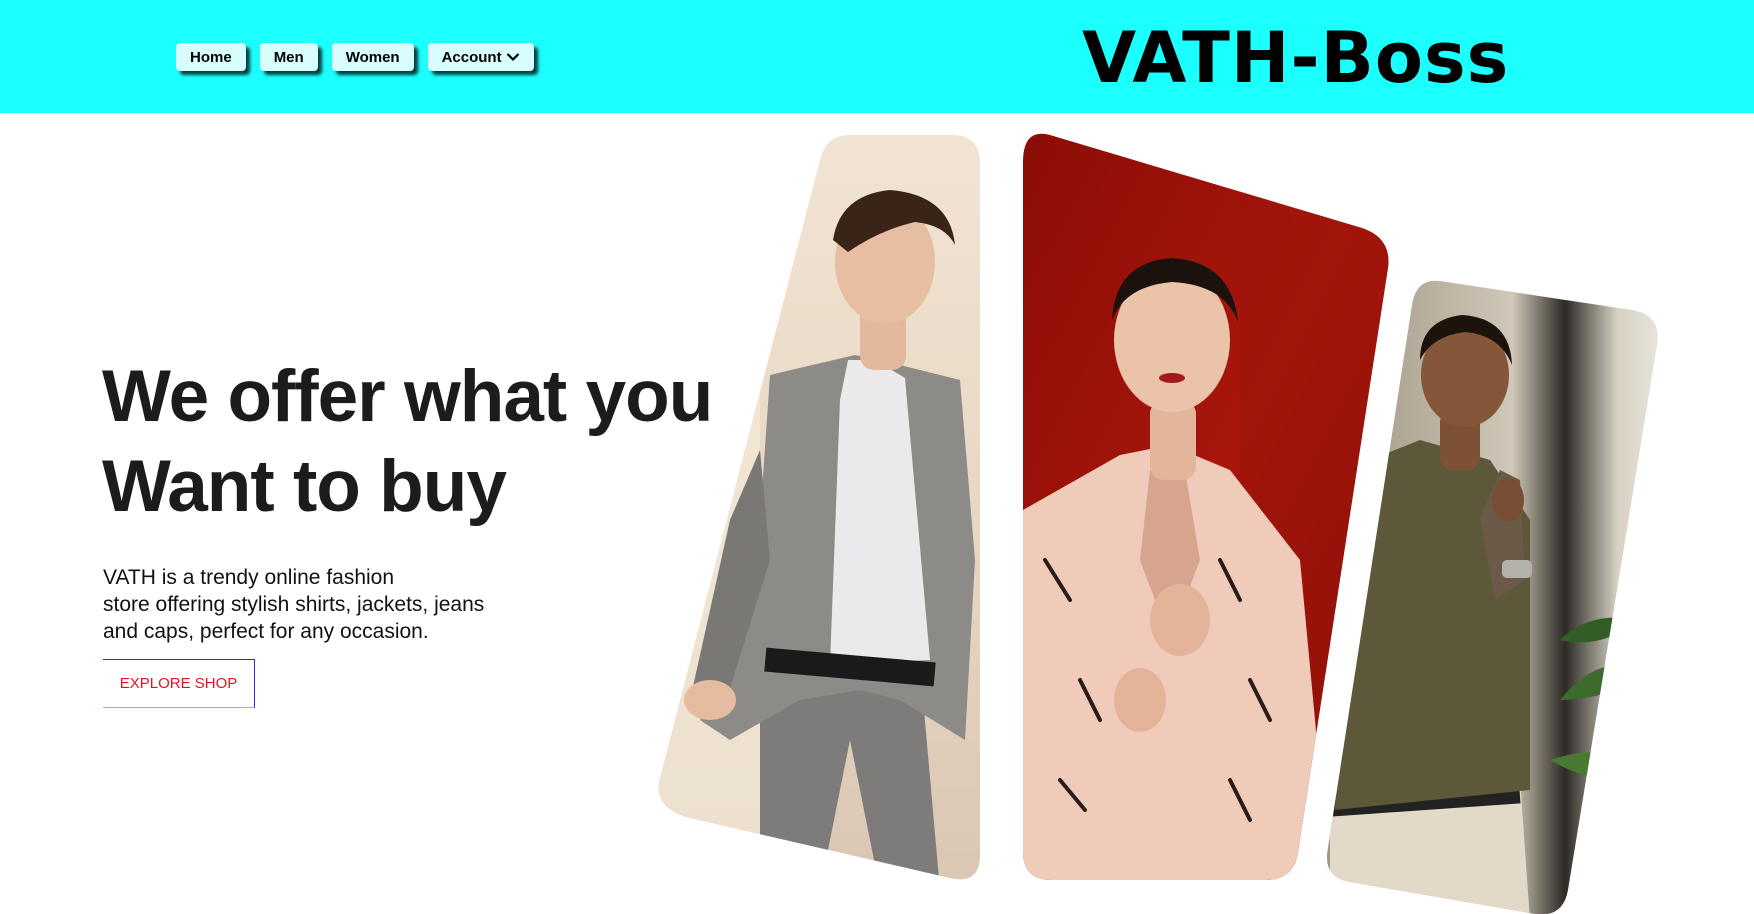 Image resolution: width=1754 pixels, height=914 pixels. Describe the element at coordinates (513, 57) in the screenshot. I see `chevron-down-icon` at that location.